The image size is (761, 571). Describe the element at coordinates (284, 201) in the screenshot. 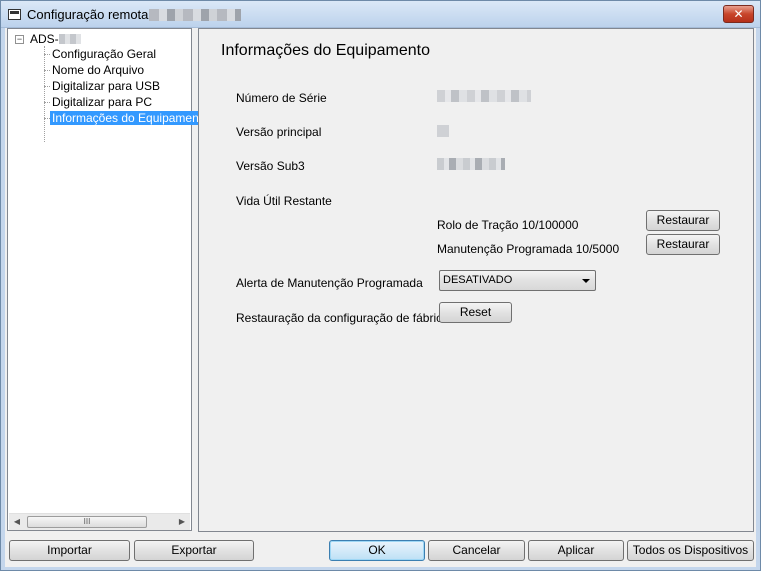

I see `remaining-life-label: Vida Útil Restante` at that location.